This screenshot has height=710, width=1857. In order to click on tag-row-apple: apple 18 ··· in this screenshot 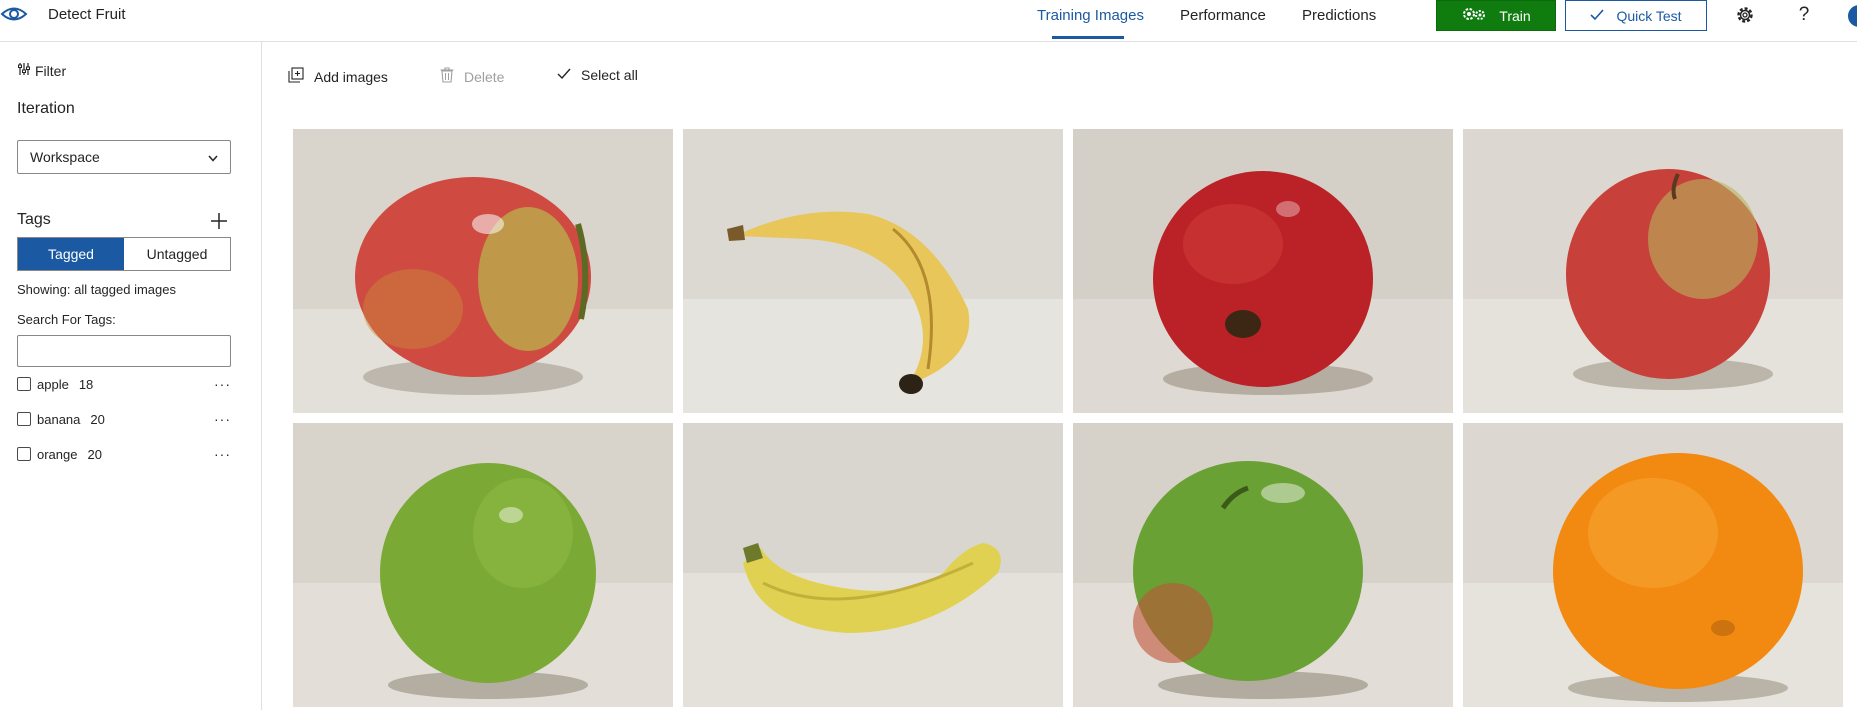, I will do `click(124, 384)`.